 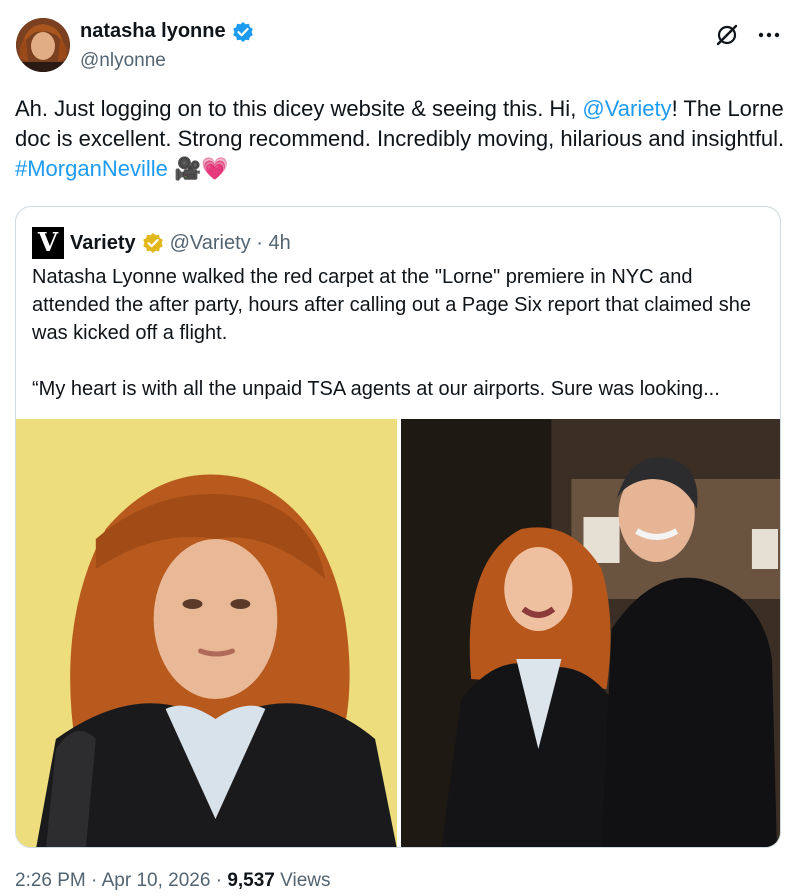 What do you see at coordinates (50, 880) in the screenshot?
I see `tweet-time: 2:26 PM` at bounding box center [50, 880].